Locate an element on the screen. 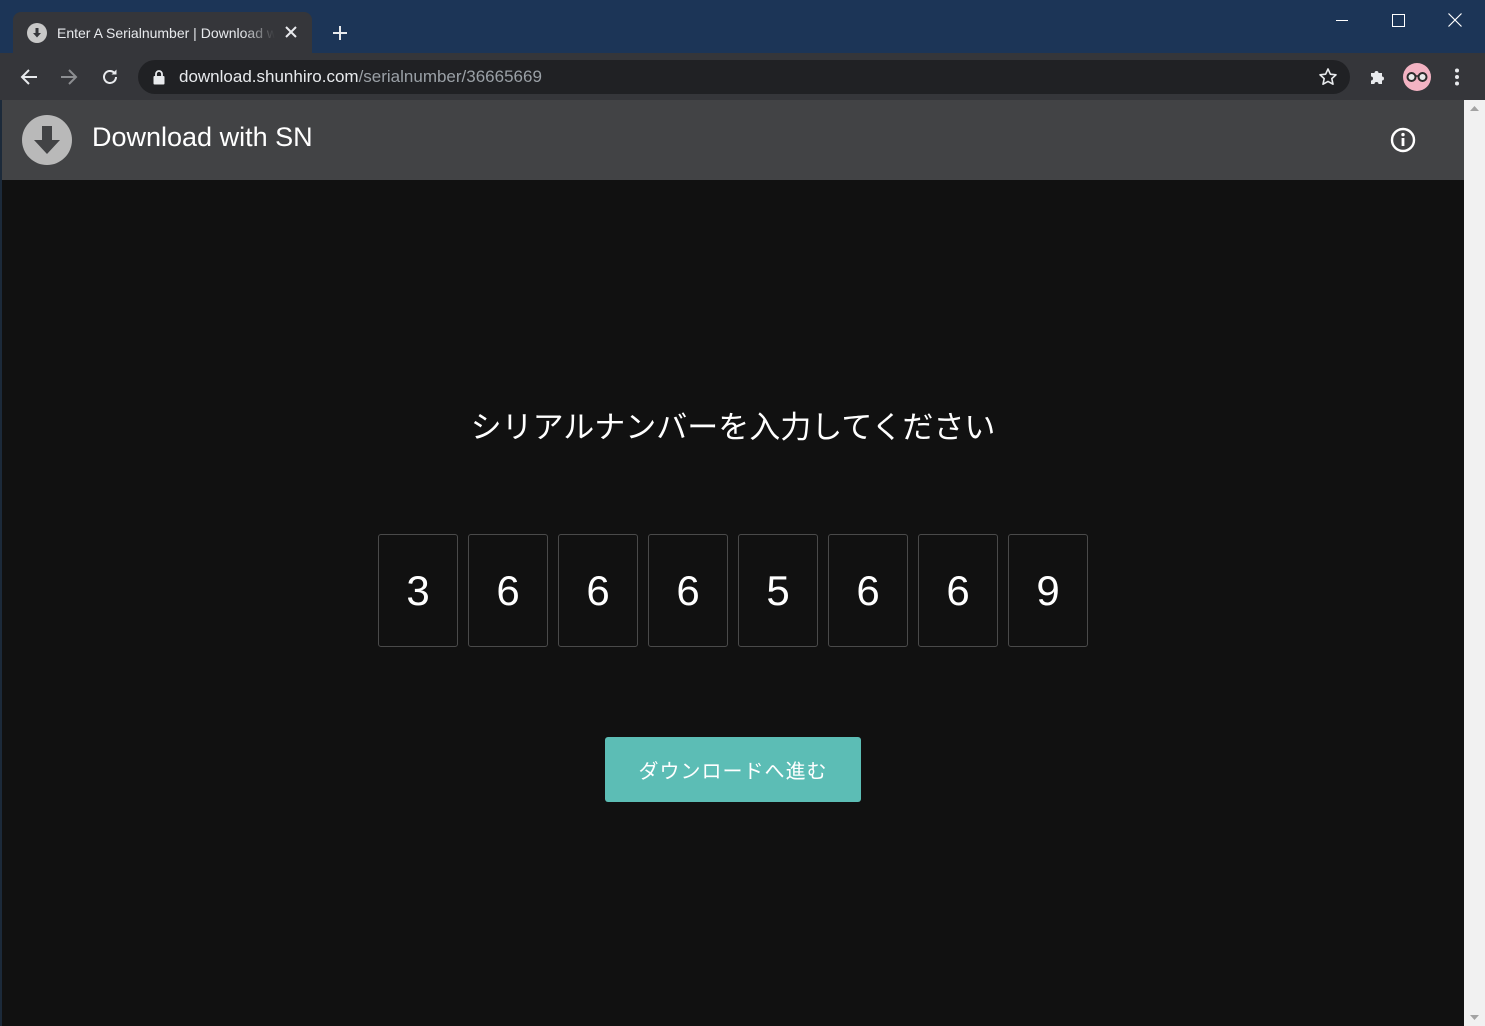 Image resolution: width=1485 pixels, height=1026 pixels. tab-close-icon is located at coordinates (291, 32).